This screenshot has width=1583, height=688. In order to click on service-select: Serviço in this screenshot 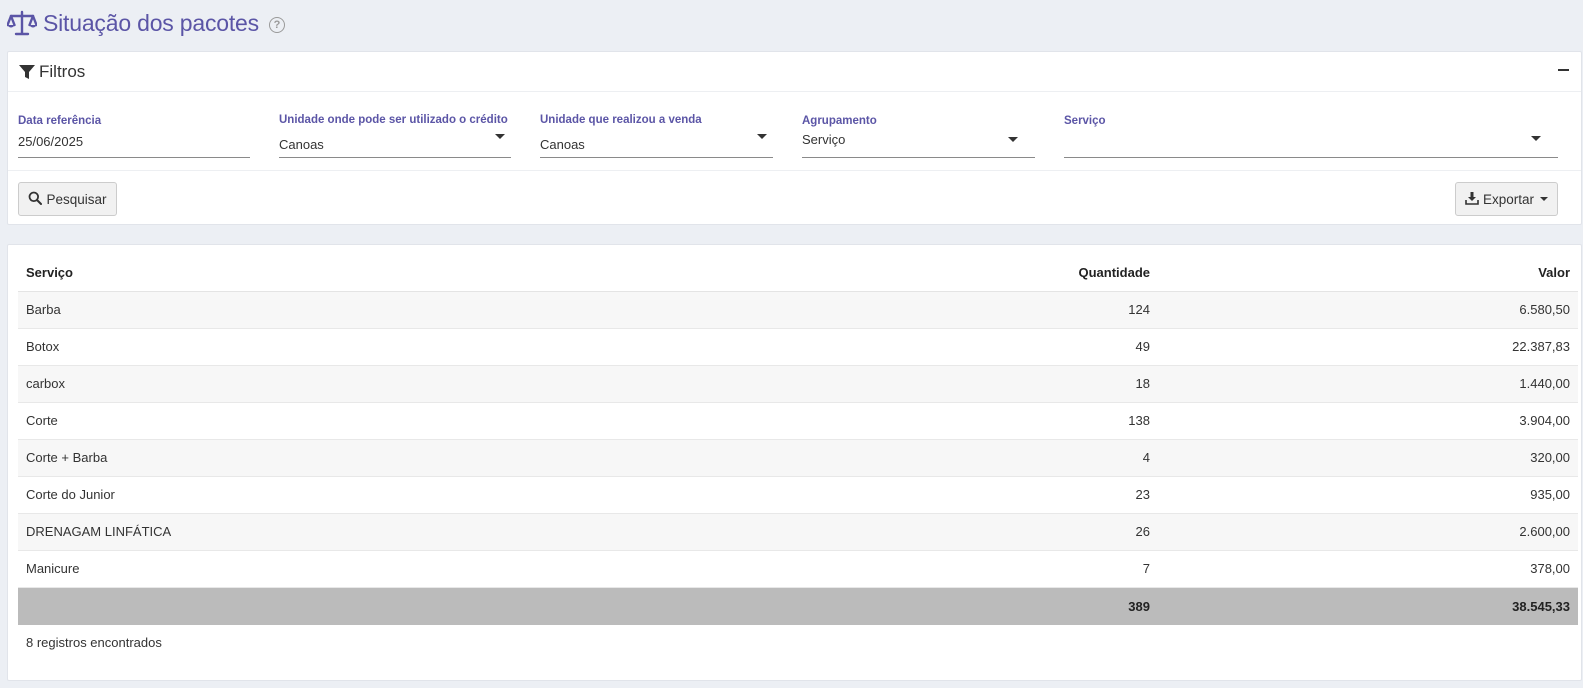, I will do `click(1311, 135)`.